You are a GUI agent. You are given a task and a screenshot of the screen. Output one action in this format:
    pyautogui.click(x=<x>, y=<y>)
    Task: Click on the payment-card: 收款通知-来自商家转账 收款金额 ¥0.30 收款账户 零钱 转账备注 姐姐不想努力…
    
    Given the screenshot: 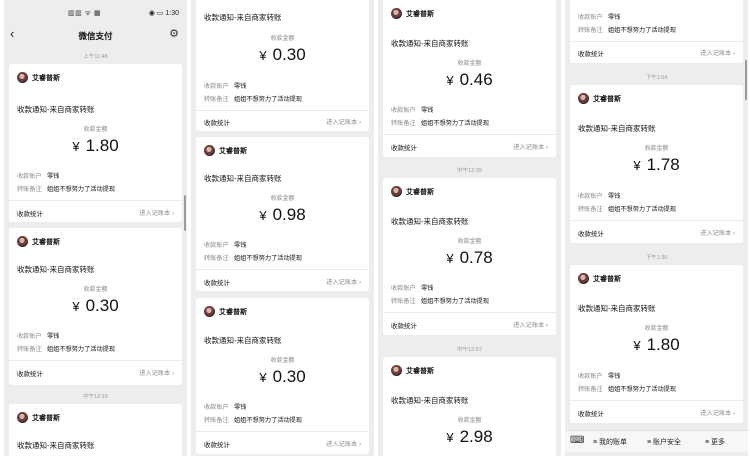 What is the action you would take?
    pyautogui.click(x=282, y=65)
    